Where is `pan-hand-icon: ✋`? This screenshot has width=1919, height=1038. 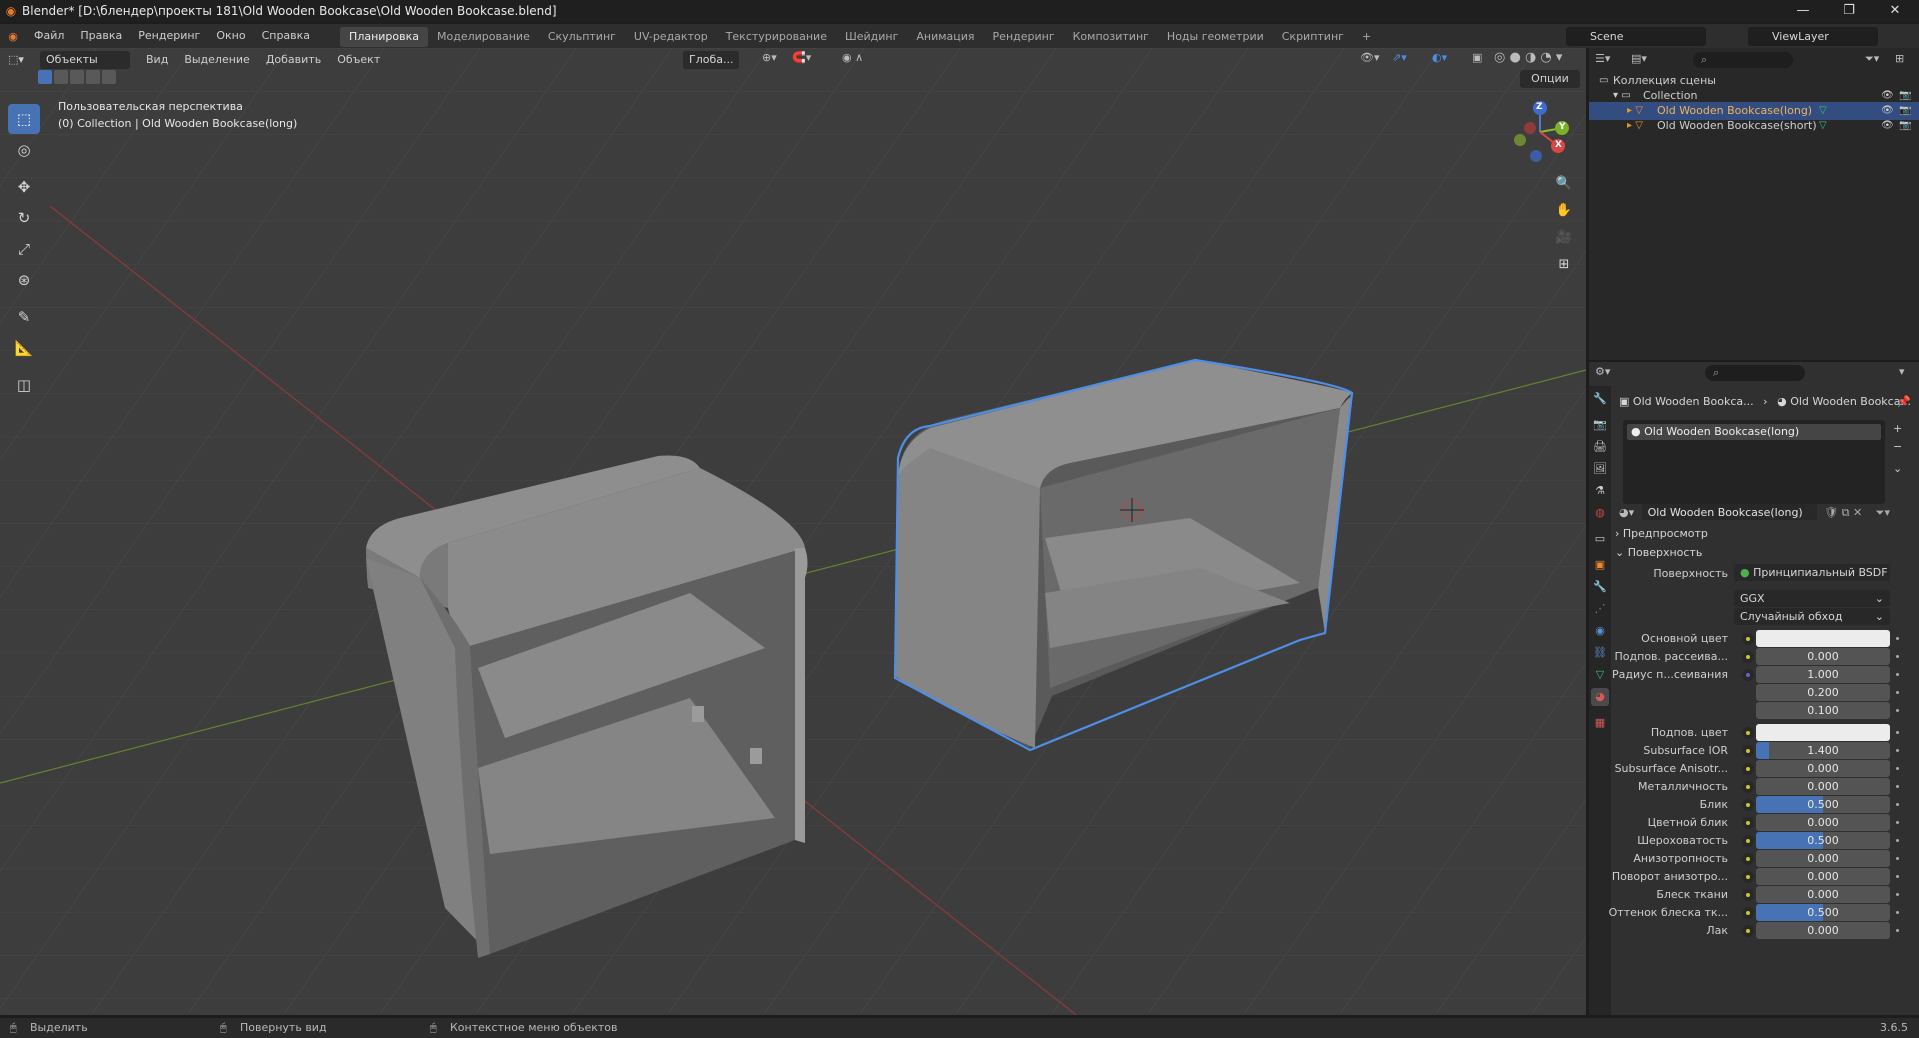 pan-hand-icon: ✋ is located at coordinates (1564, 211).